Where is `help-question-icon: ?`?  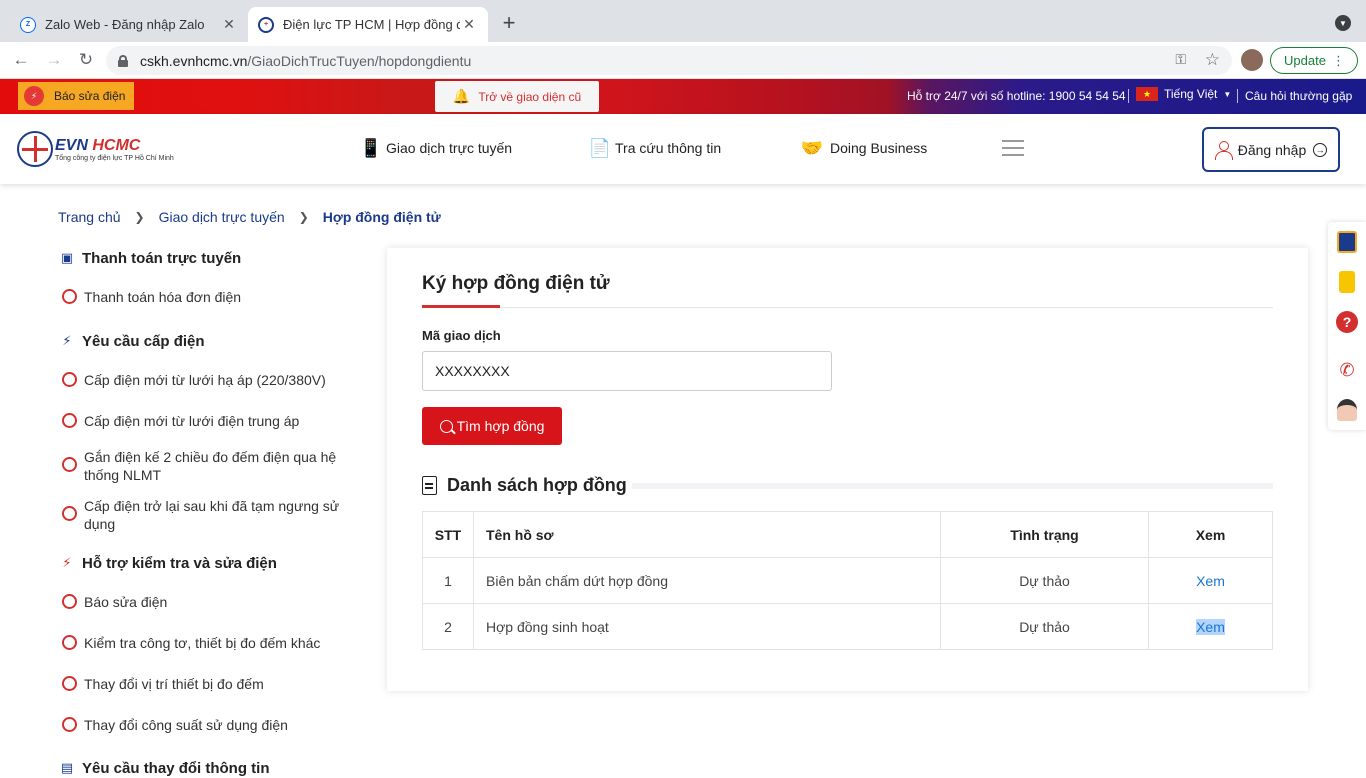
help-question-icon: ? is located at coordinates (1347, 322).